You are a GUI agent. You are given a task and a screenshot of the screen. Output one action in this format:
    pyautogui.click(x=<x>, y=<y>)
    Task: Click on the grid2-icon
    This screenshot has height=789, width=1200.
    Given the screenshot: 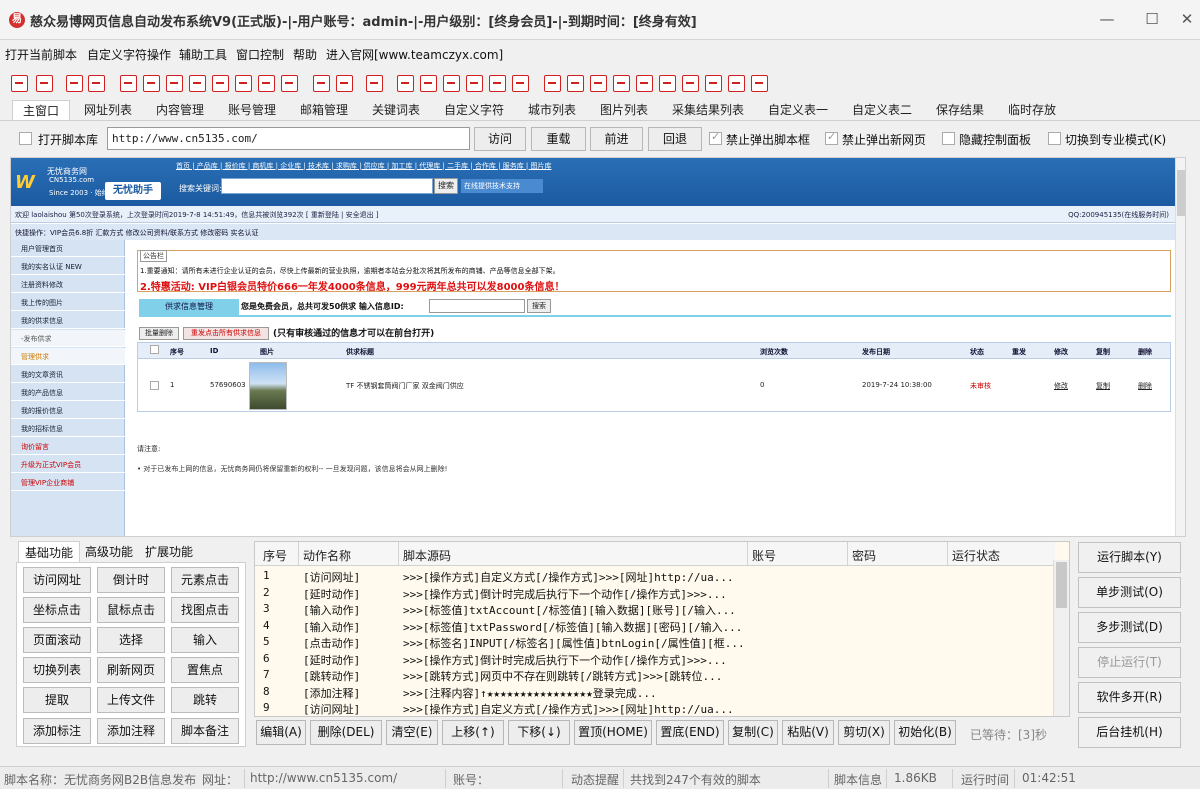 What is the action you would take?
    pyautogui.click(x=374, y=83)
    